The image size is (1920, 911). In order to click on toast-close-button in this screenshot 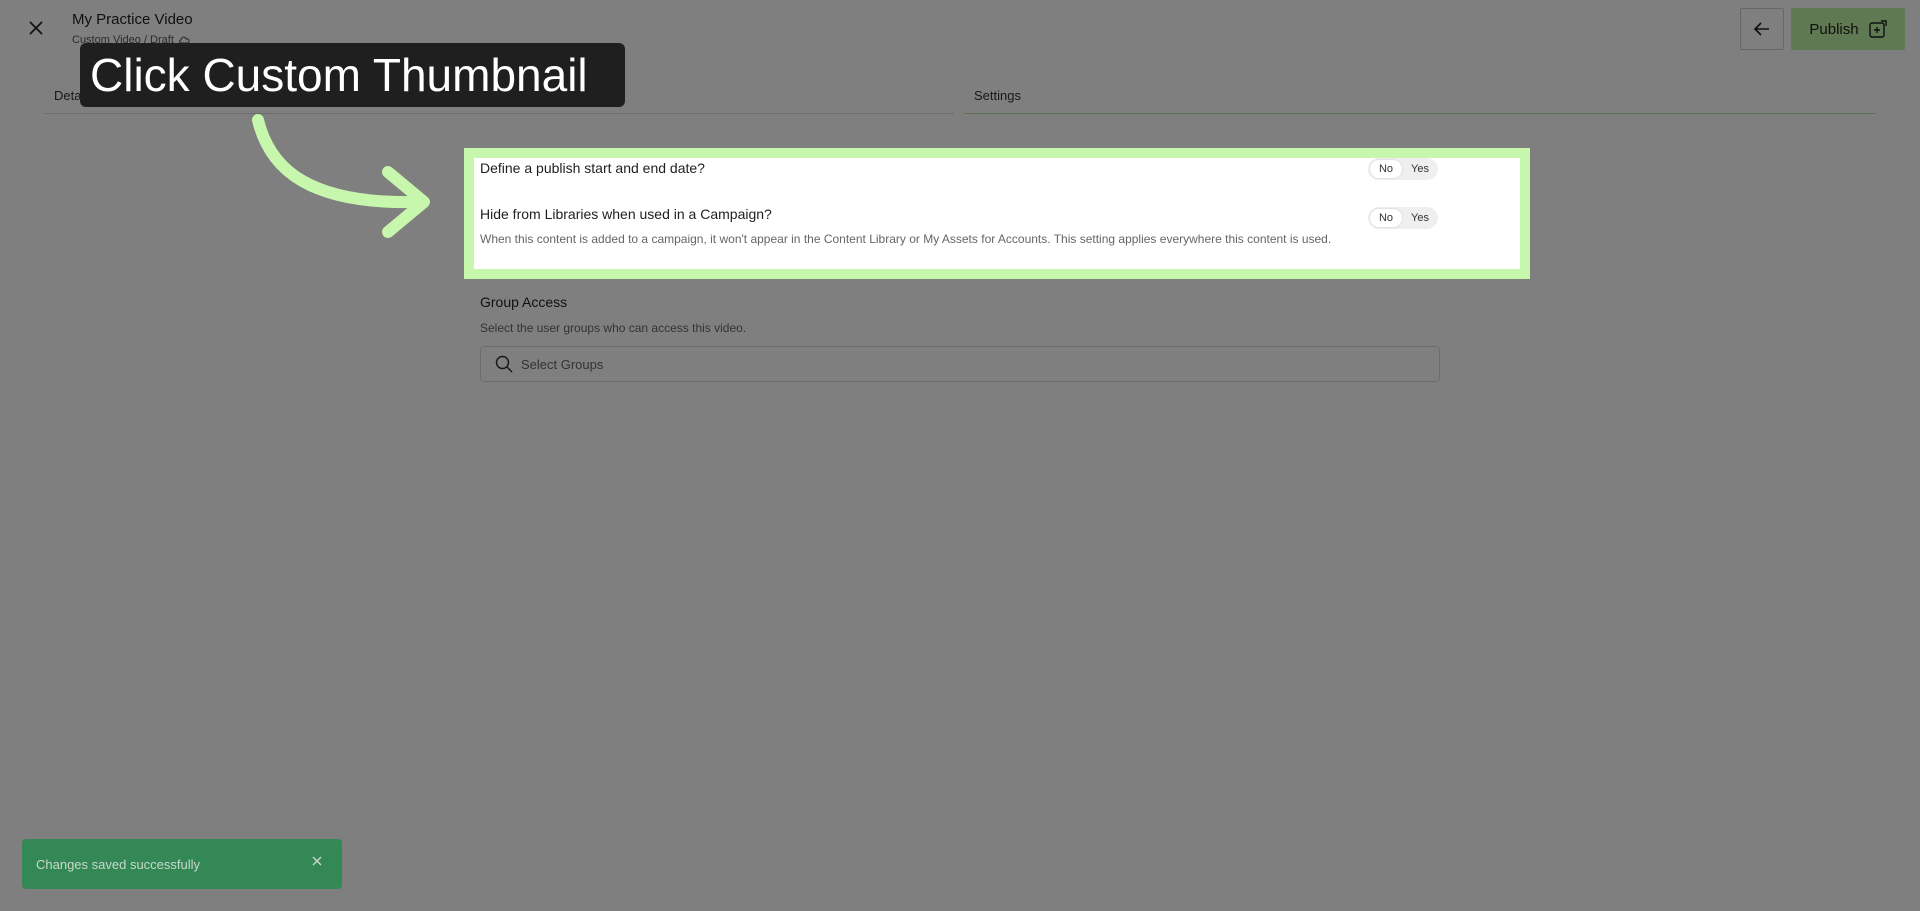, I will do `click(317, 861)`.